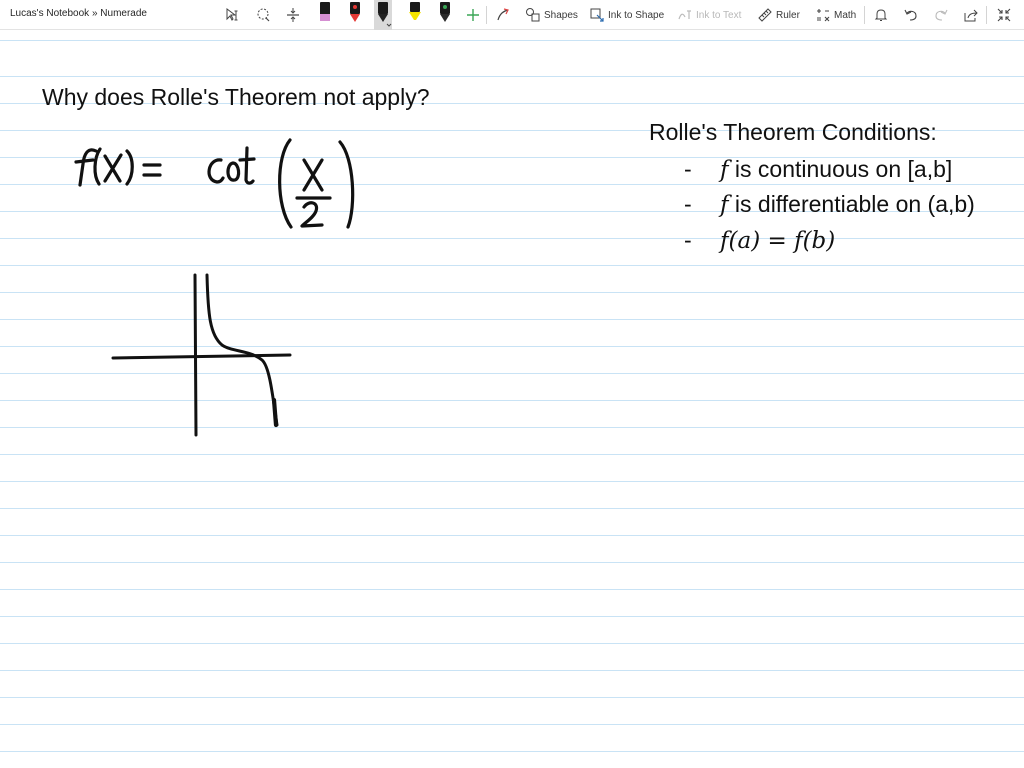 The height and width of the screenshot is (768, 1024). I want to click on lasso-select-button, so click(263, 15).